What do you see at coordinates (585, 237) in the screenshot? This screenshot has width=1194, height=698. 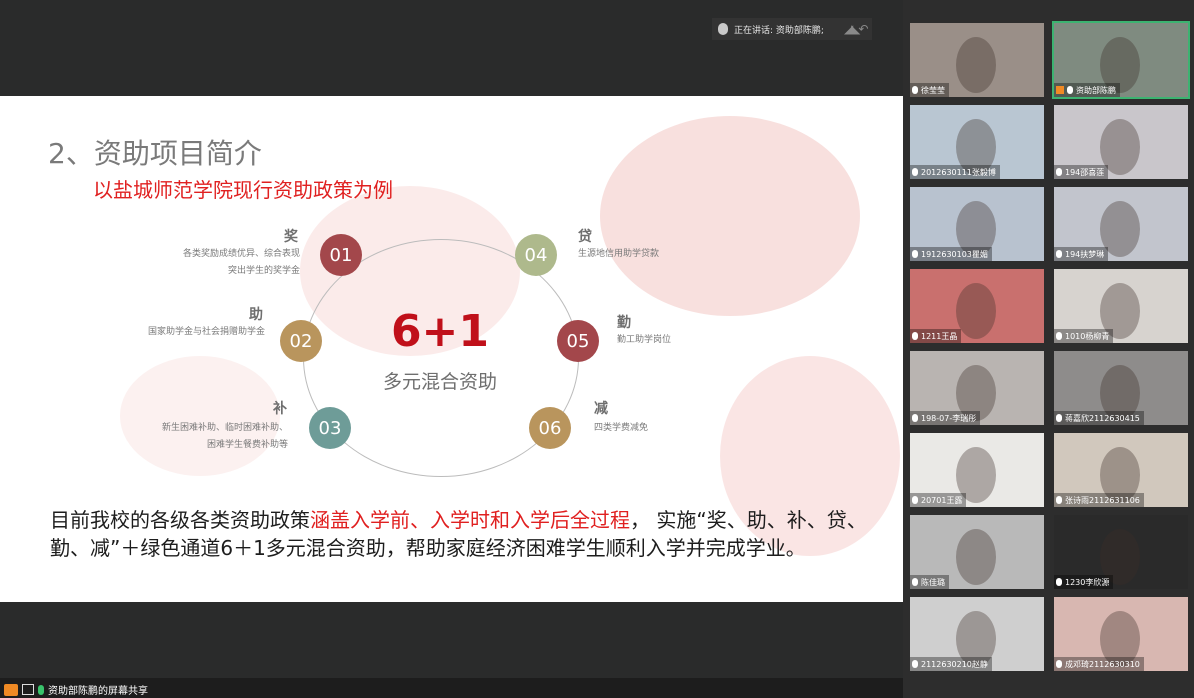 I see `item-title-04: 贷` at bounding box center [585, 237].